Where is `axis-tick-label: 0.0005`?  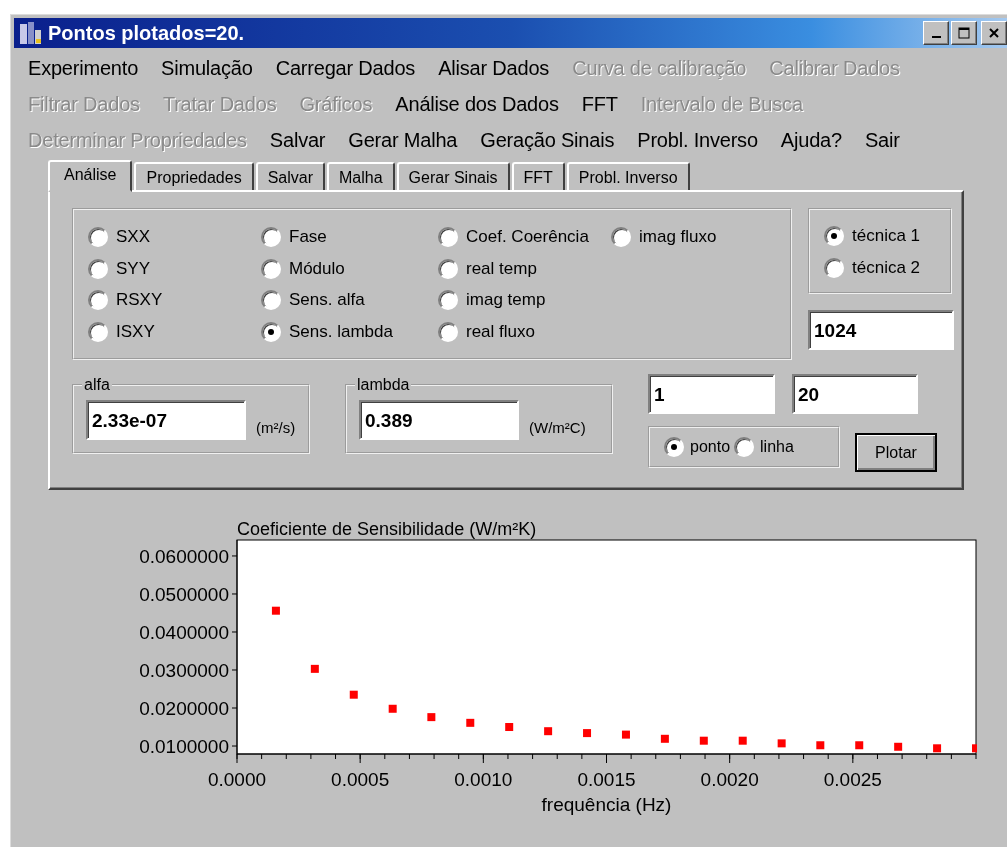 axis-tick-label: 0.0005 is located at coordinates (360, 779).